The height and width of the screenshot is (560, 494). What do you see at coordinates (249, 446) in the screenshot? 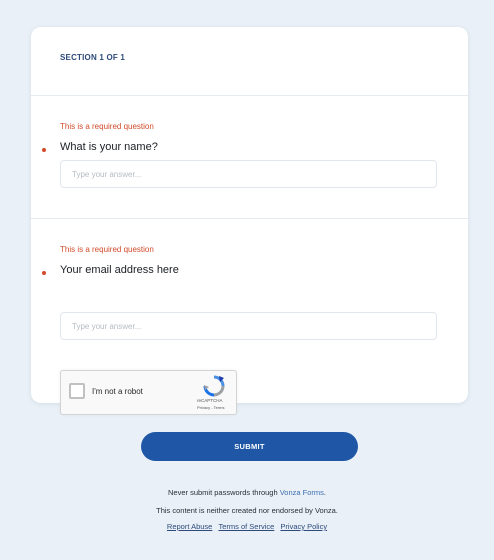
I see `submit-button: SUBMIT` at bounding box center [249, 446].